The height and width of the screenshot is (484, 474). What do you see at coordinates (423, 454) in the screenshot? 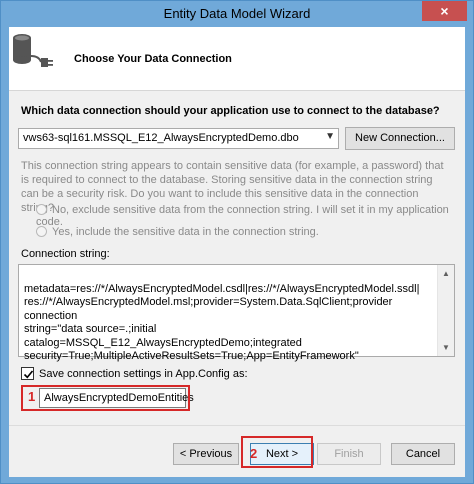
I see `cancel-button: Cancel` at bounding box center [423, 454].